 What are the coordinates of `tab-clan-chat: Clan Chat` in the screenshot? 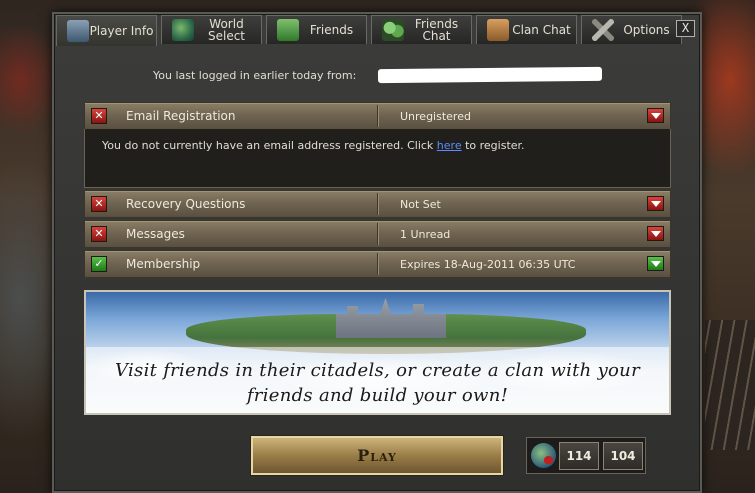 It's located at (526, 29).